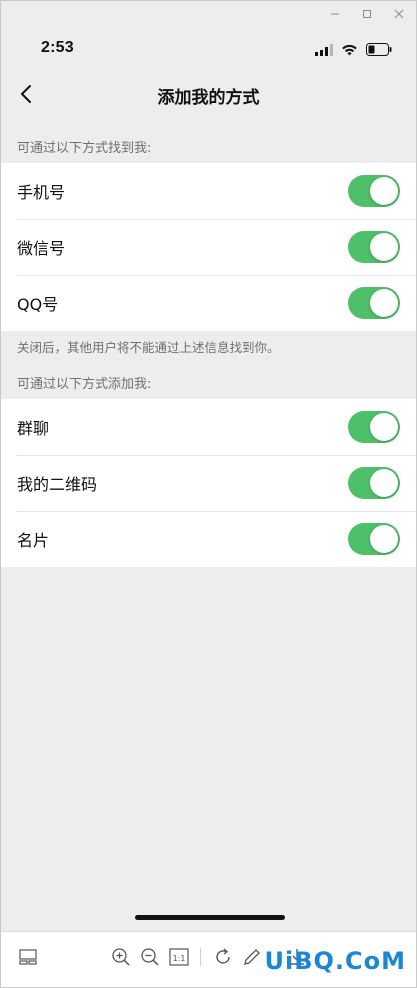 Image resolution: width=417 pixels, height=988 pixels. Describe the element at coordinates (208, 14) in the screenshot. I see `window-titlebar` at that location.